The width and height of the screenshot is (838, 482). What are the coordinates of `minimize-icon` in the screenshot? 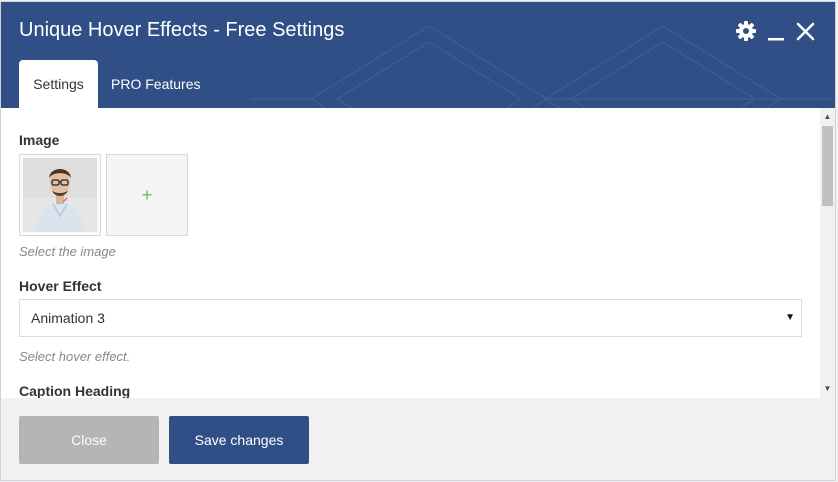 It's located at (777, 31).